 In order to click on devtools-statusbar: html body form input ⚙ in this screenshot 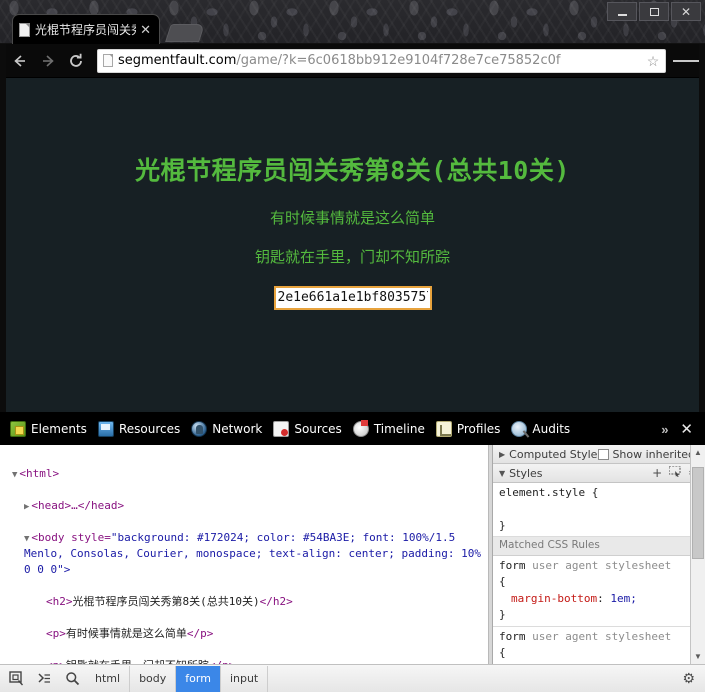, I will do `click(352, 678)`.